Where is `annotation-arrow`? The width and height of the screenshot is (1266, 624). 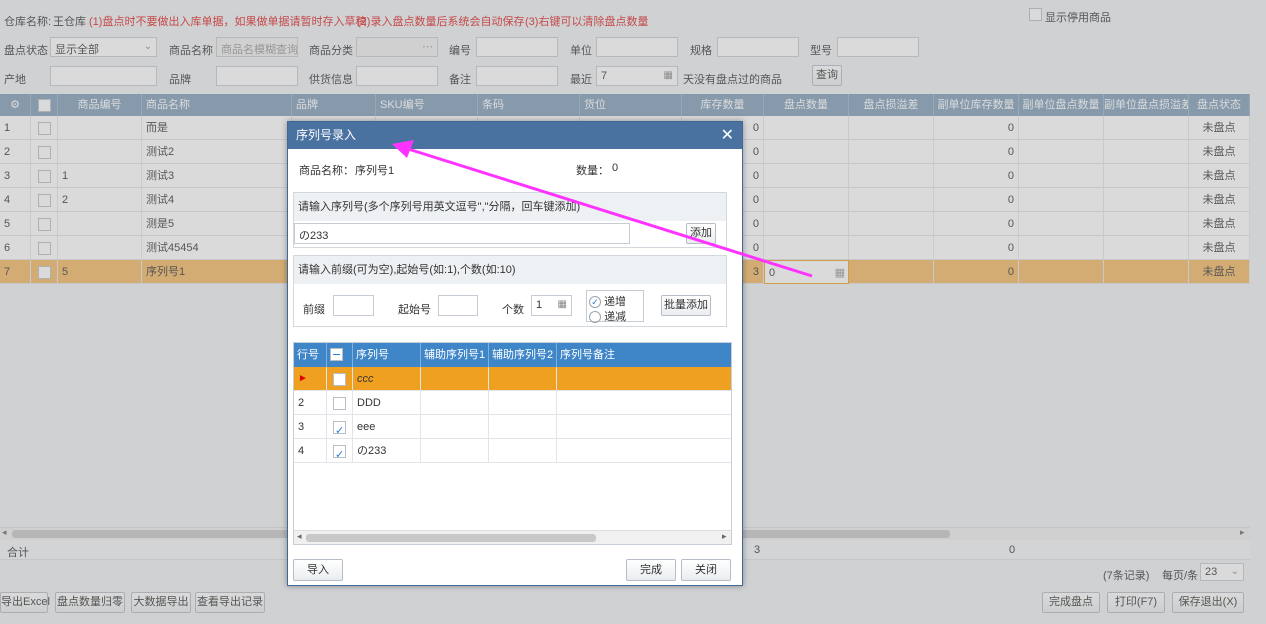
annotation-arrow is located at coordinates (602, 209).